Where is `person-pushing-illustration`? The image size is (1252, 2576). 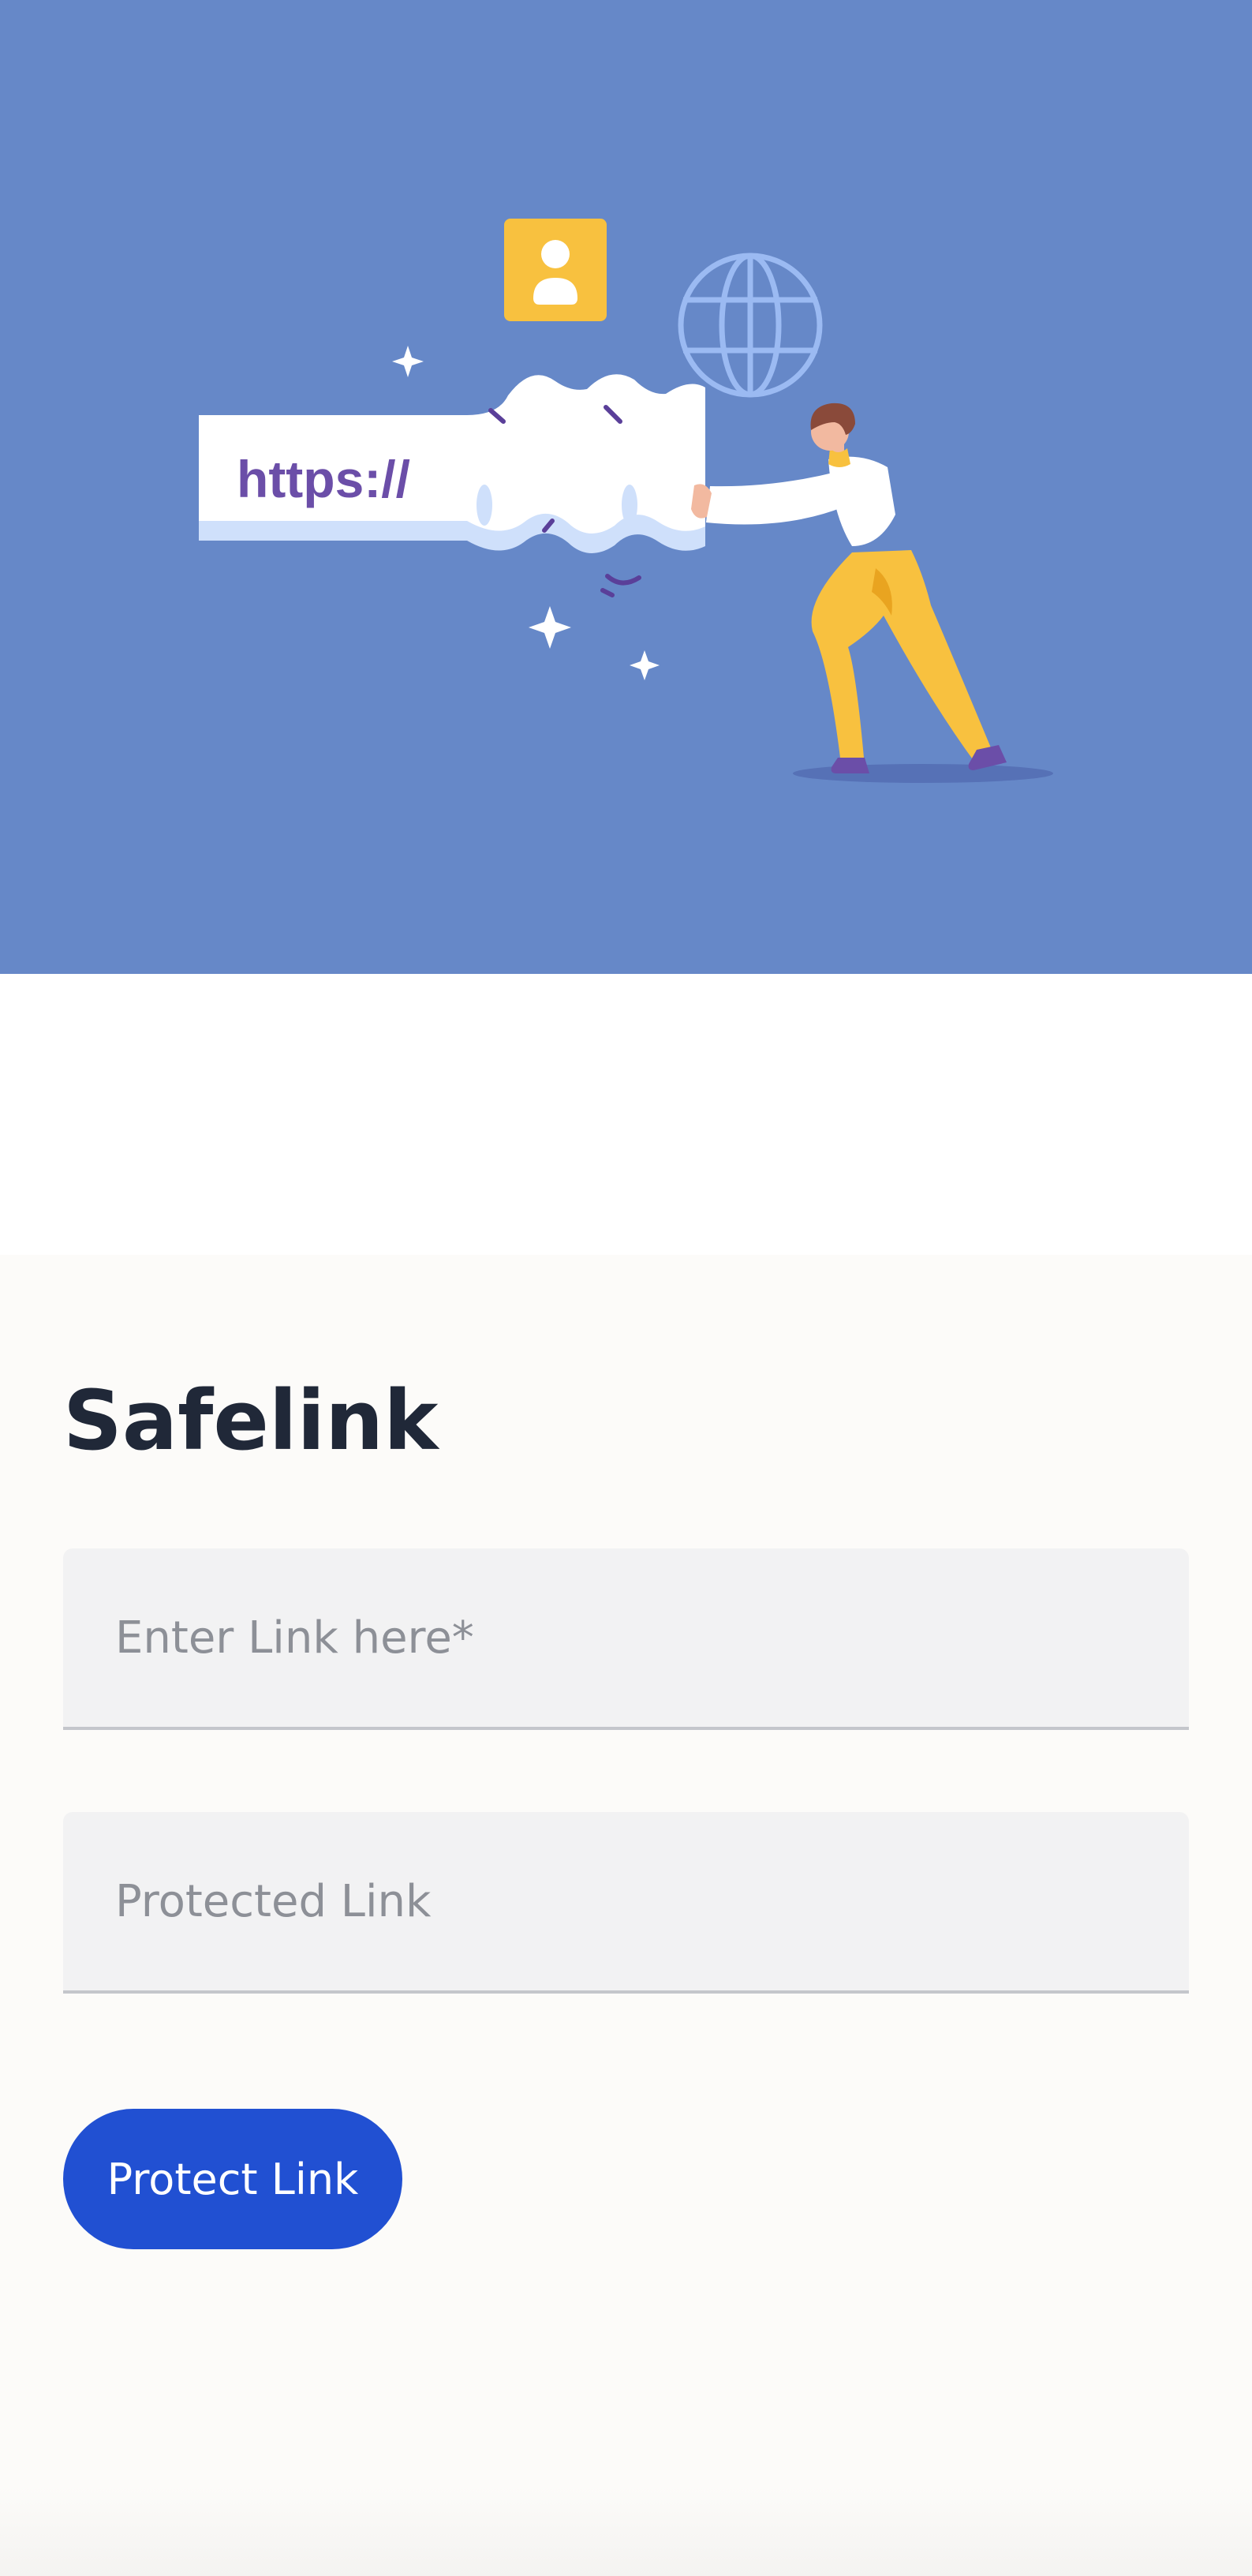 person-pushing-illustration is located at coordinates (872, 592).